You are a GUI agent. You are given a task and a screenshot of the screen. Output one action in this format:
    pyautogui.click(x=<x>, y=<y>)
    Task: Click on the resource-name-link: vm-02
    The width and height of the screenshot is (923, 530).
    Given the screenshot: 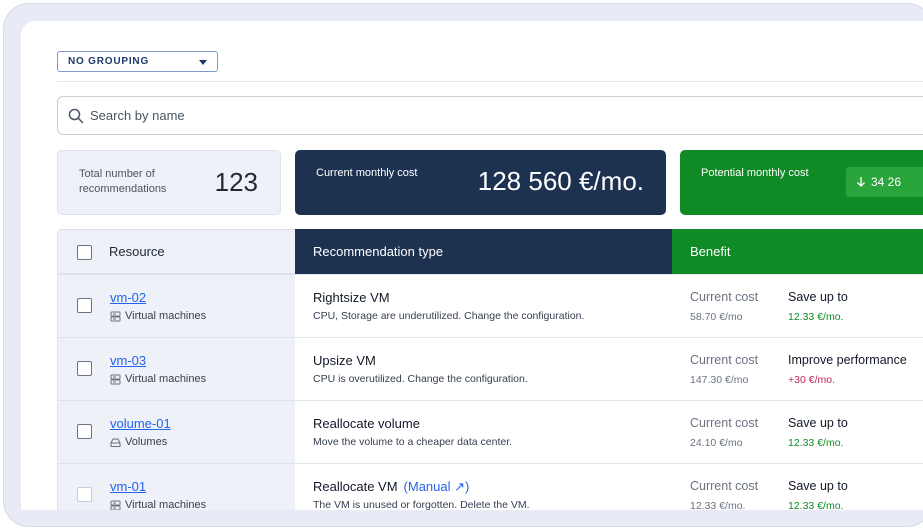 What is the action you would take?
    pyautogui.click(x=128, y=297)
    